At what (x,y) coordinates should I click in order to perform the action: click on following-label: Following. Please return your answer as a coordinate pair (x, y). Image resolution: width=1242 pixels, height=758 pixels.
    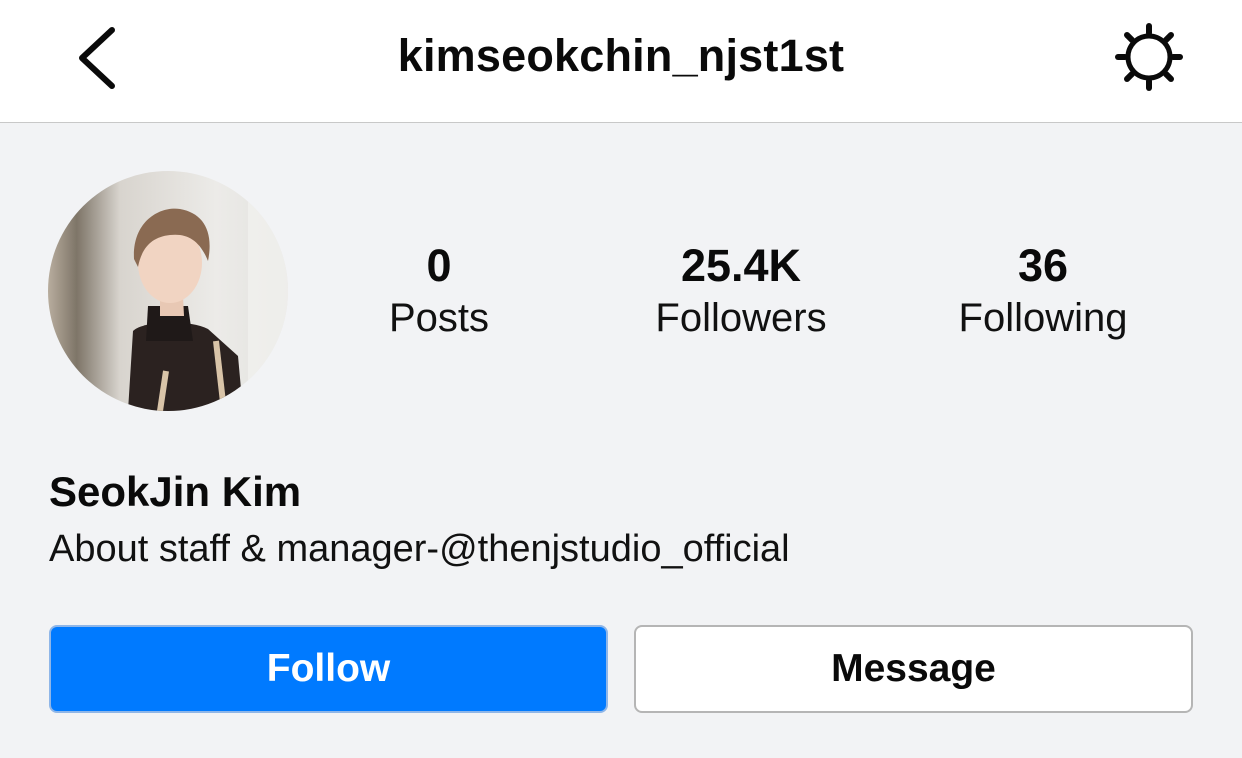
    Looking at the image, I should click on (1043, 318).